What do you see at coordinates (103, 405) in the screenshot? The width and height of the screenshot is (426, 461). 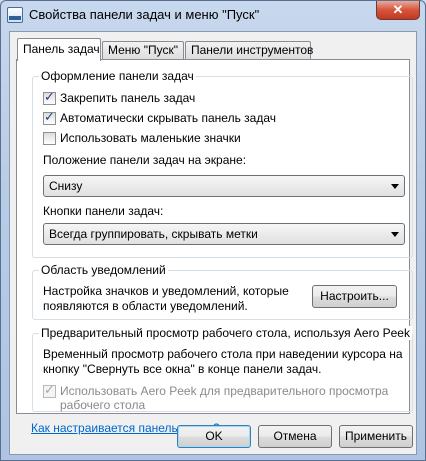 I see `aero-peek-checkbox-label-line2: рабочего стола` at bounding box center [103, 405].